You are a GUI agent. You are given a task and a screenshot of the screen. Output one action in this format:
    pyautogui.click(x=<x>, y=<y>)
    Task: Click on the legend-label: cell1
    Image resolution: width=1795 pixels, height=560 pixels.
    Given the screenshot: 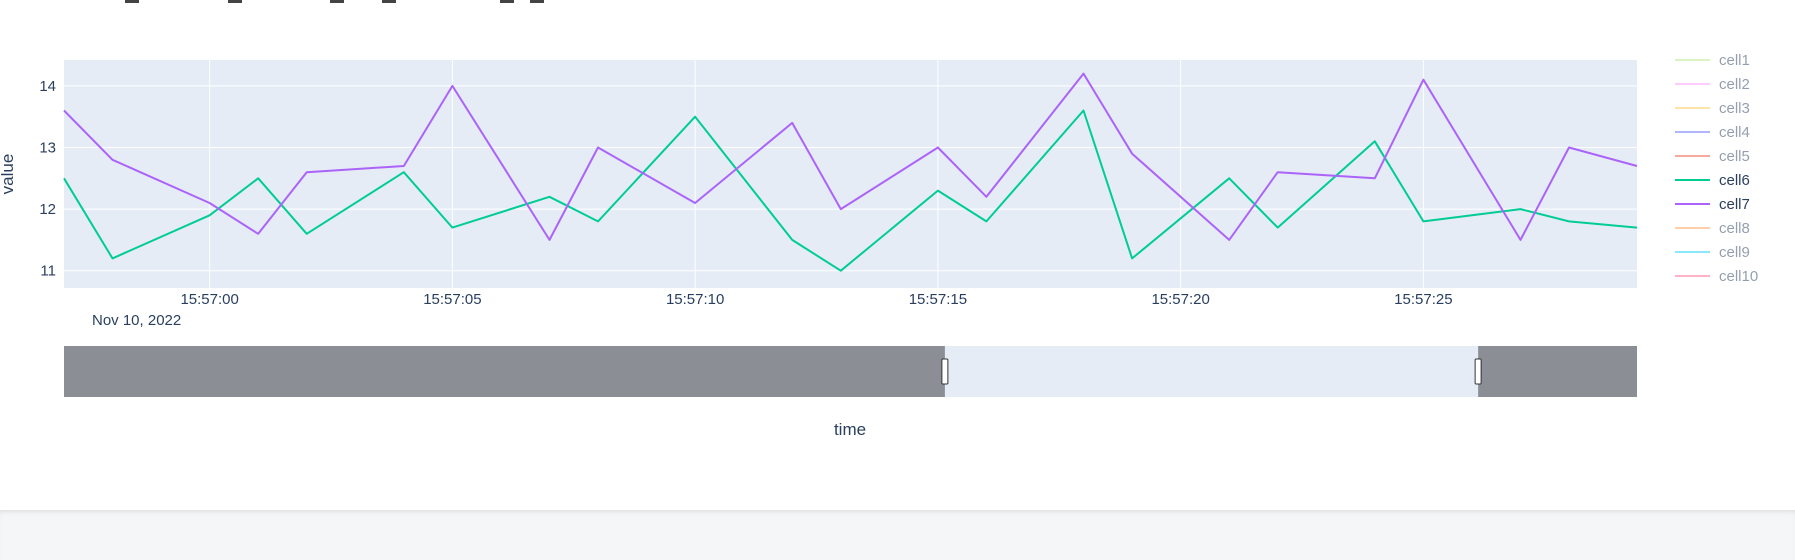 What is the action you would take?
    pyautogui.click(x=1734, y=60)
    